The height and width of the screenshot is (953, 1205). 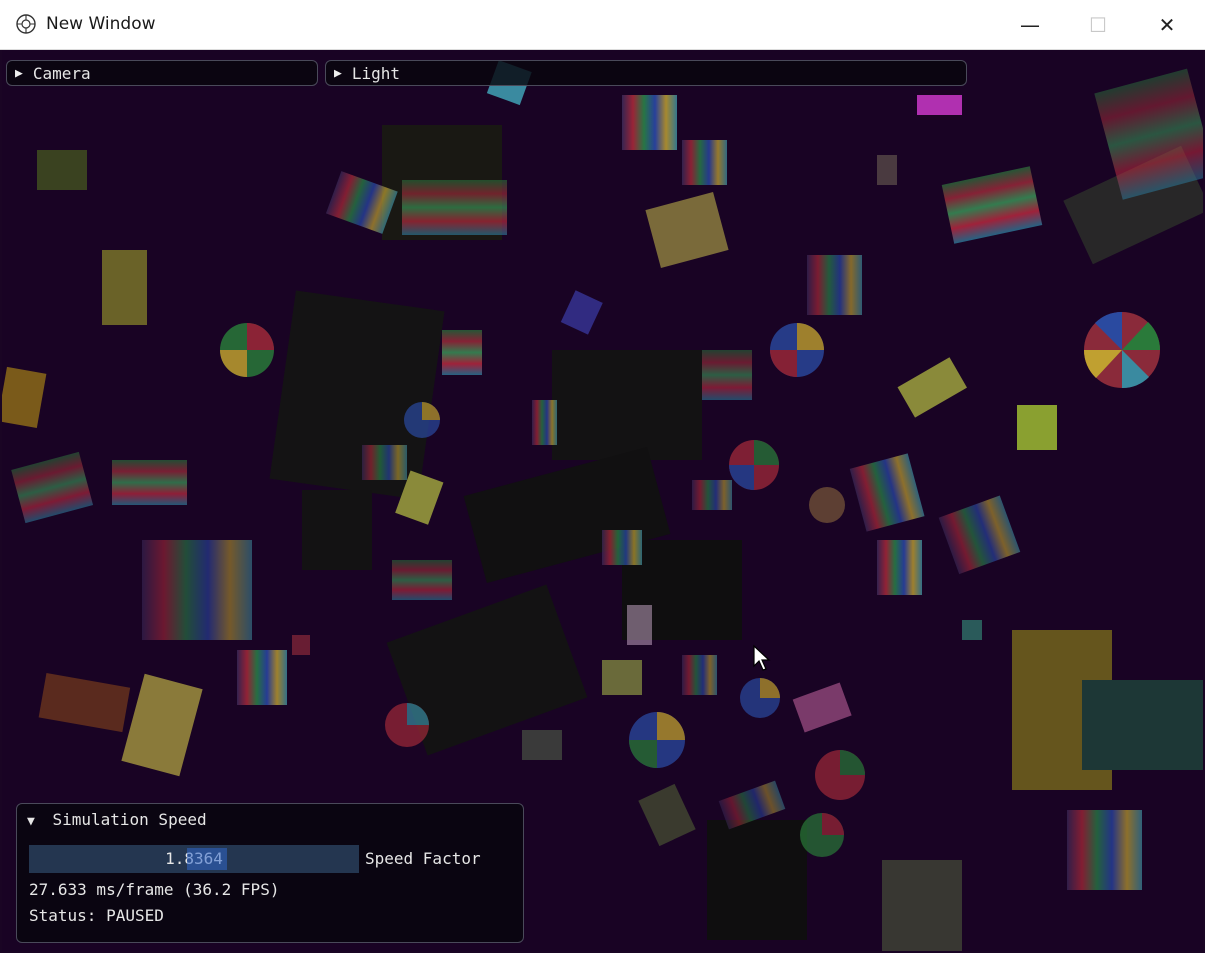 I want to click on close-icon: ✕, so click(x=1167, y=25).